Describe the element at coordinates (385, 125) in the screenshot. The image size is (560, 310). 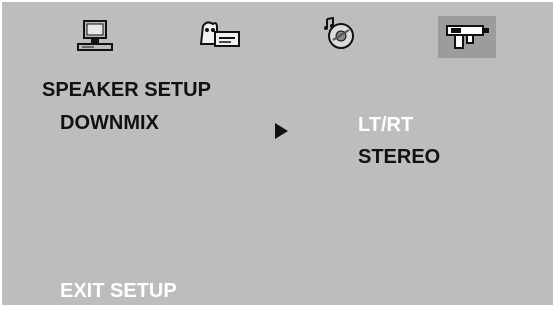
I see `option-lt-rt: LT/RT` at that location.